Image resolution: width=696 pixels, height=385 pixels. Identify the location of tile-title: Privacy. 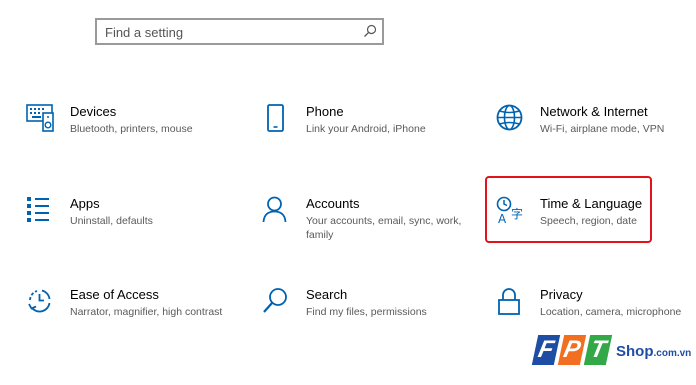
(561, 294).